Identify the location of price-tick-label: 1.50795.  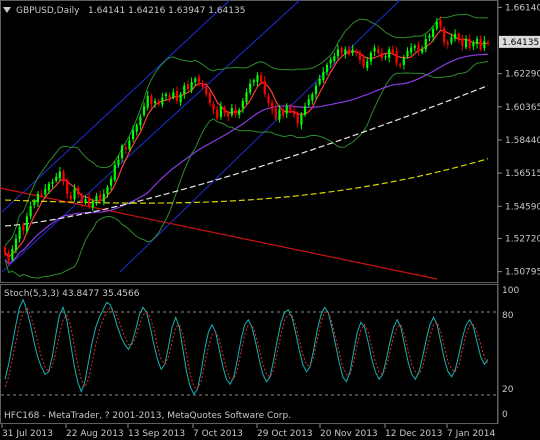
(522, 273).